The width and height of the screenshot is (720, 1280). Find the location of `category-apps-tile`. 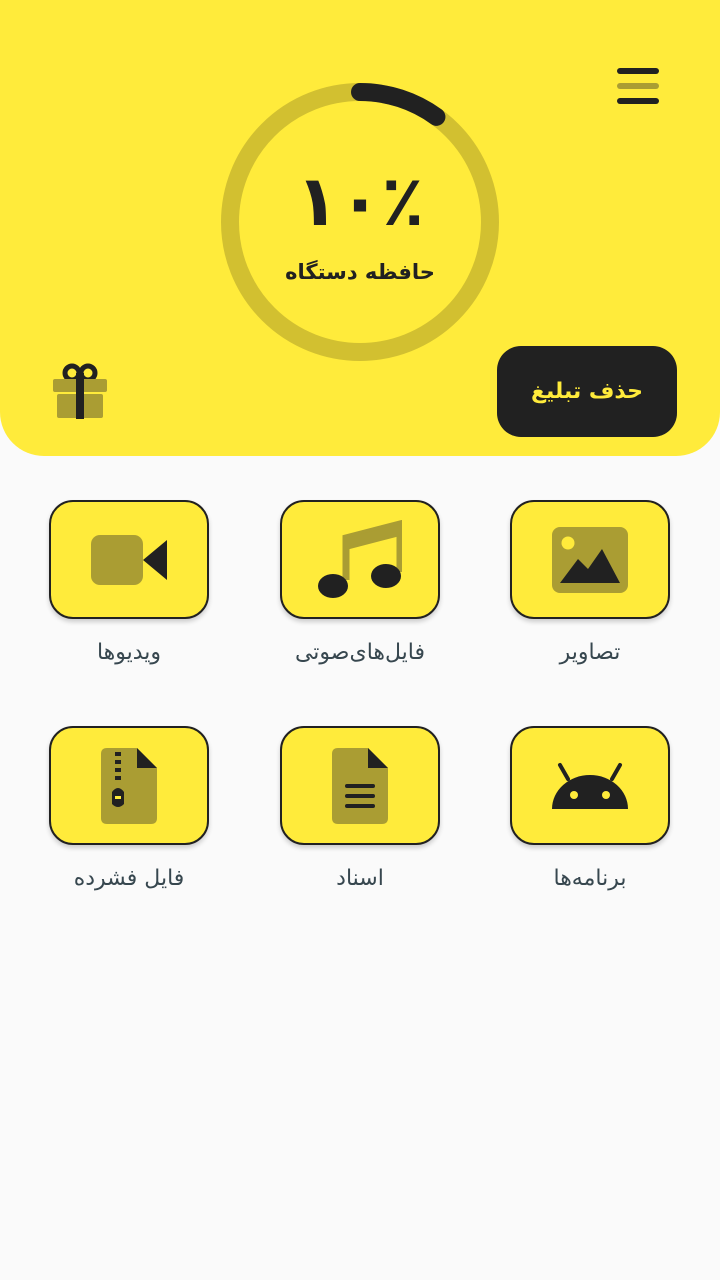

category-apps-tile is located at coordinates (590, 785).